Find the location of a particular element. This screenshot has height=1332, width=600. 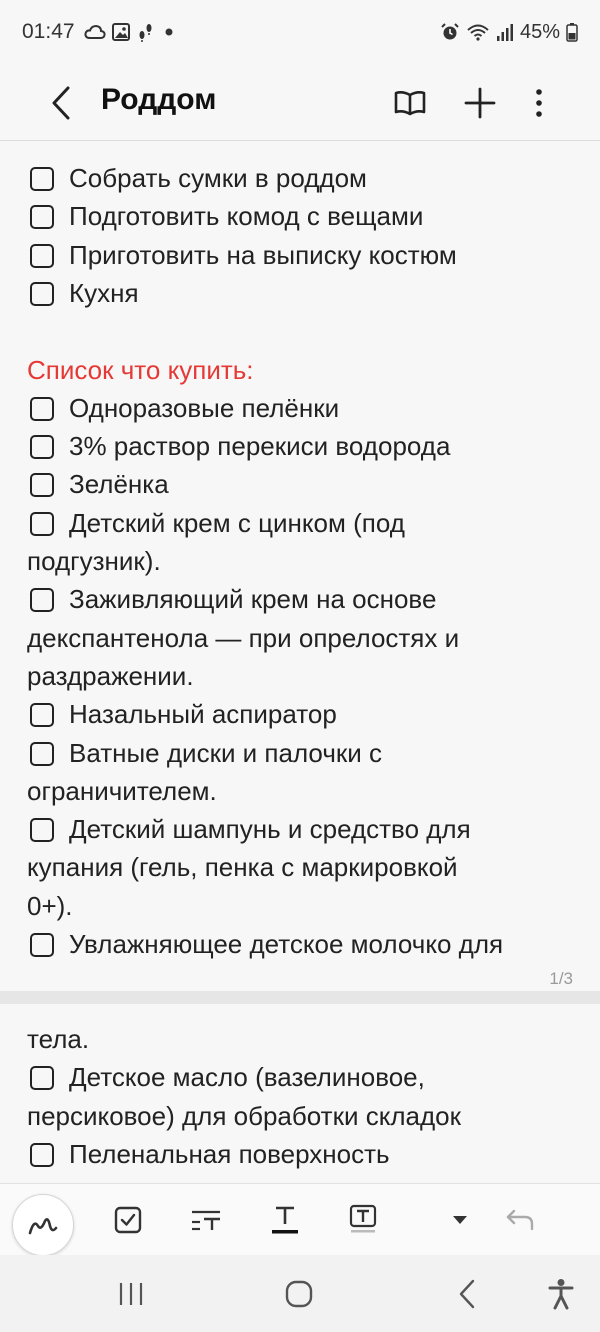

more-vertical-icon is located at coordinates (539, 103).